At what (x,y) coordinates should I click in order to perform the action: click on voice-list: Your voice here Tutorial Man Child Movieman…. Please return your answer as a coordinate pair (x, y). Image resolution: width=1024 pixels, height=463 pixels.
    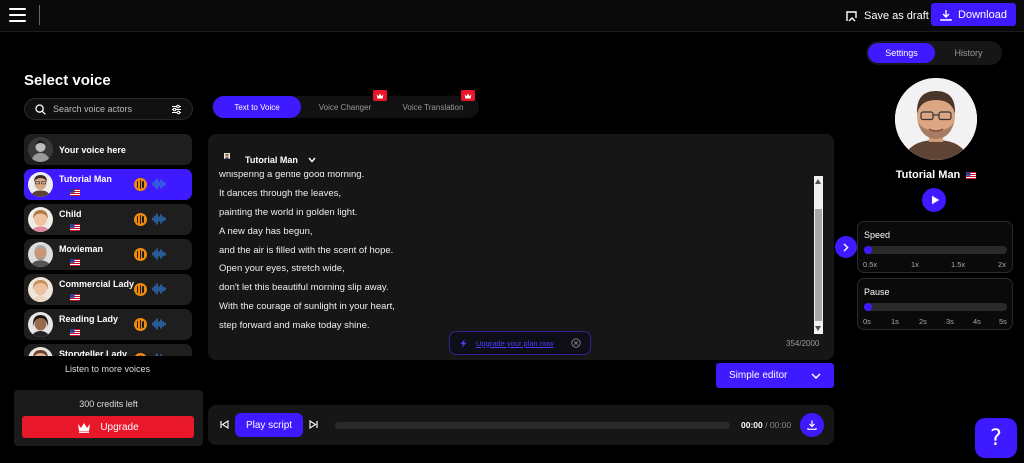
    Looking at the image, I should click on (108, 245).